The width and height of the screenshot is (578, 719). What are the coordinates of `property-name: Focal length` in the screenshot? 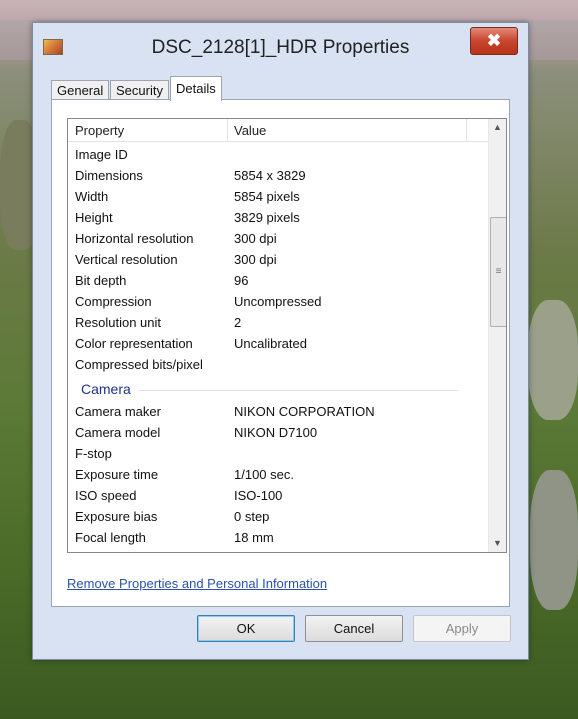 It's located at (110, 537).